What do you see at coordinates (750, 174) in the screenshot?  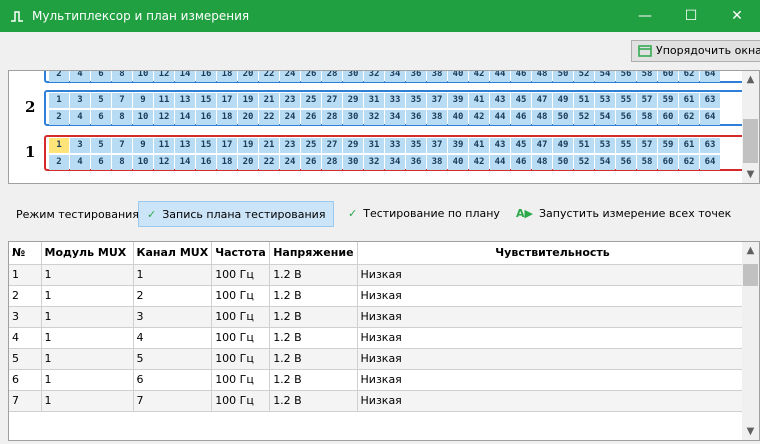 I see `scroll-down-icon: ▼` at bounding box center [750, 174].